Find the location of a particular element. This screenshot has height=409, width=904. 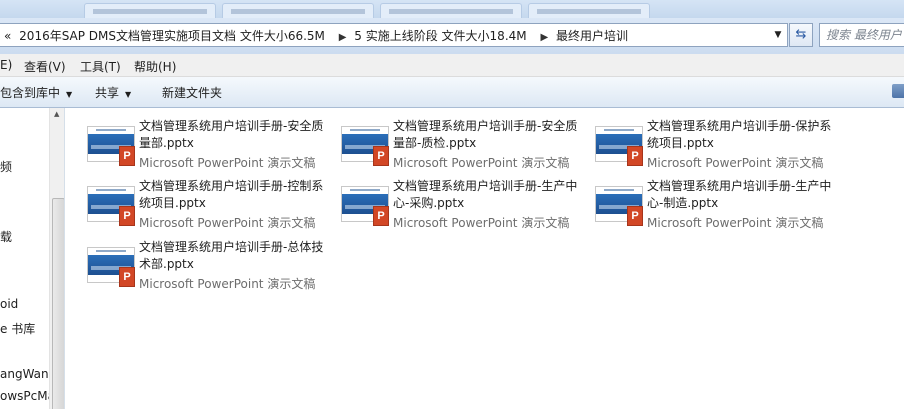

file-name: 文档管理系统用户培训手册-安全质量部-质检.pptx is located at coordinates (485, 134).